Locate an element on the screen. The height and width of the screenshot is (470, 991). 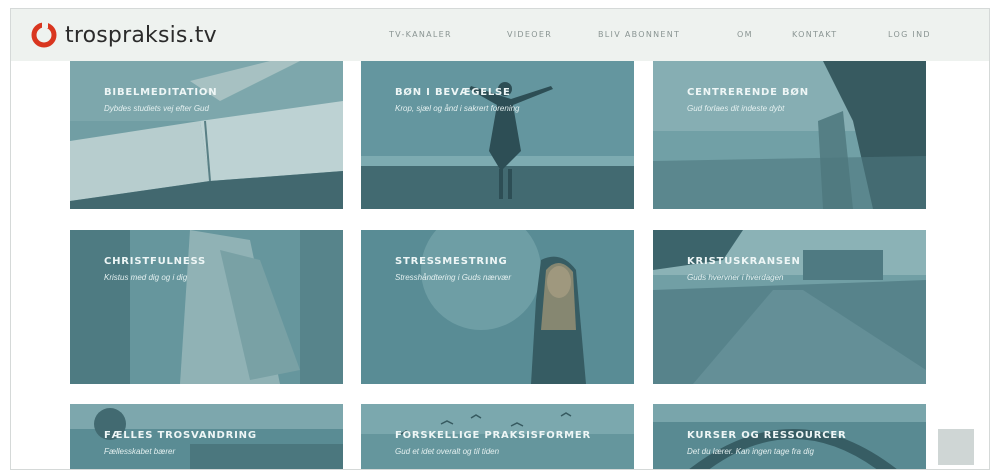
scroll-to-top-button is located at coordinates (956, 447).